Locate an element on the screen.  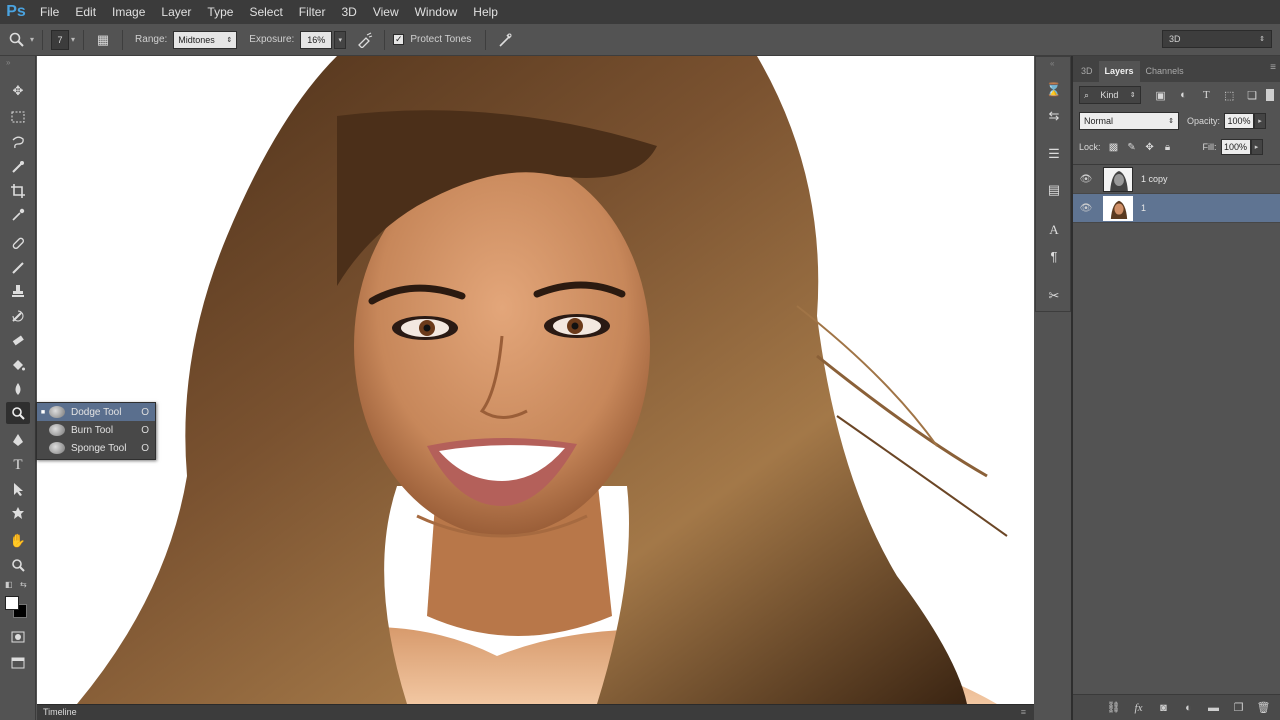
lasso-tool-icon is located at coordinates (18, 142).